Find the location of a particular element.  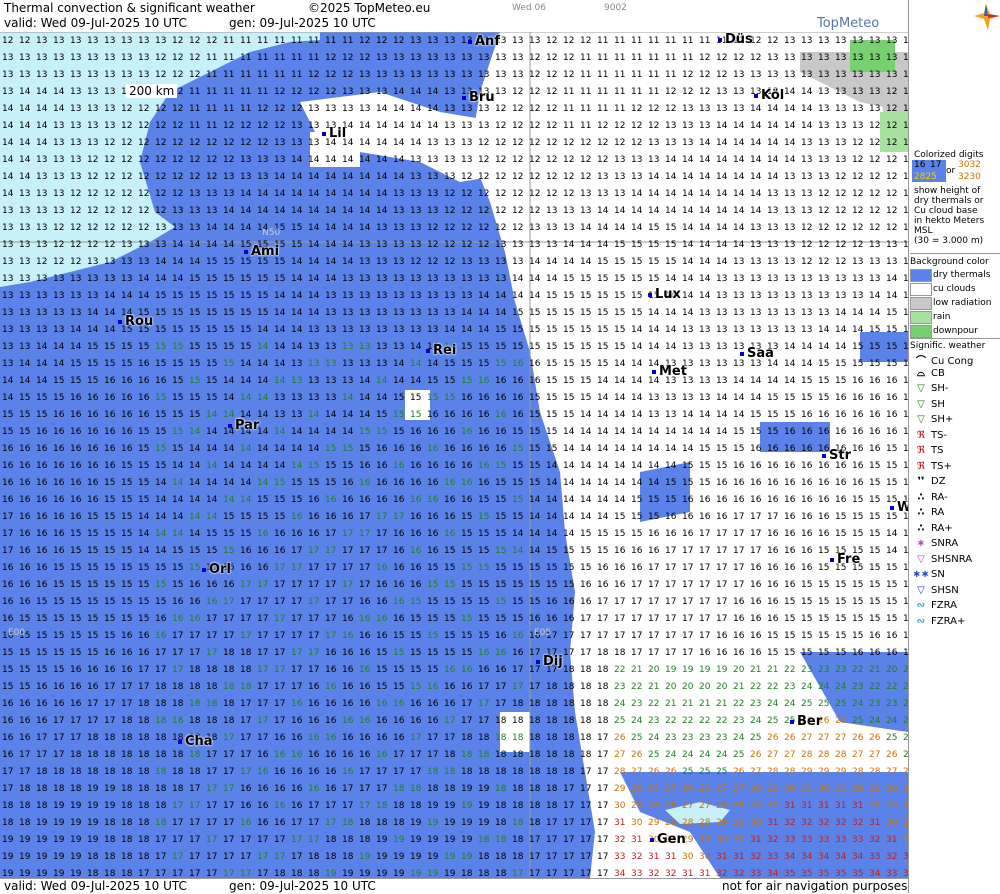

dry-patch-ne is located at coordinates (884, 347).